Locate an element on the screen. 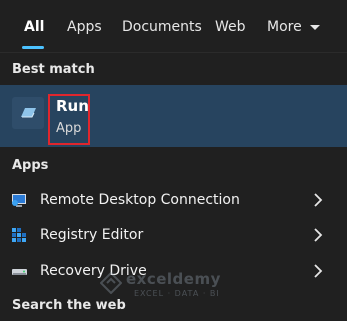 Image resolution: width=347 pixels, height=321 pixels. watermark-name: exceldemy is located at coordinates (173, 279).